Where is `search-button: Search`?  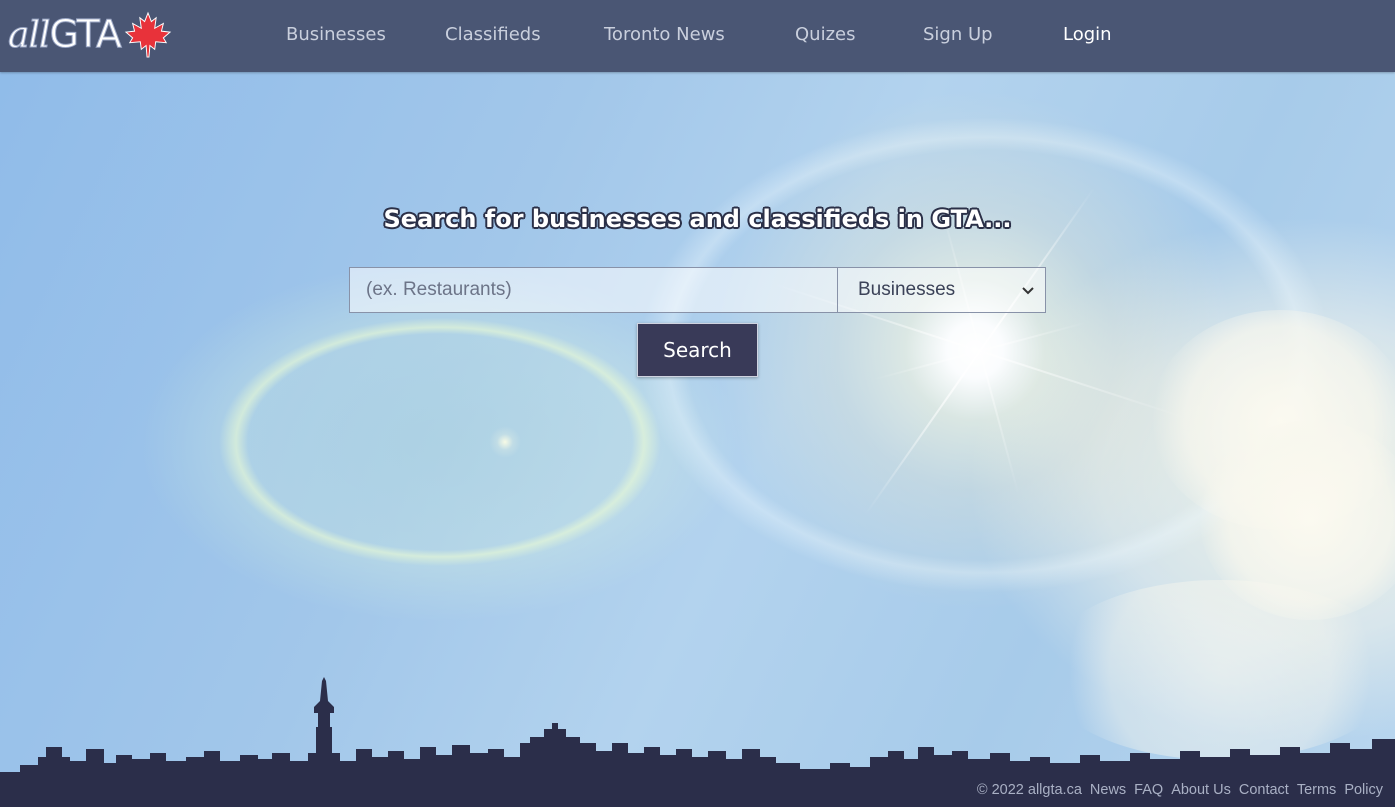
search-button: Search is located at coordinates (697, 350).